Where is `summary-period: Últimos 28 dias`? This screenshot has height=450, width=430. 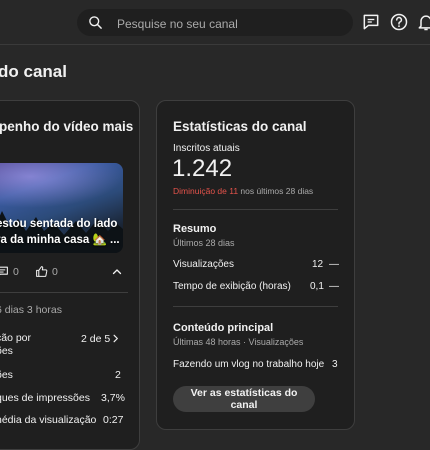
summary-period: Últimos 28 dias is located at coordinates (204, 243).